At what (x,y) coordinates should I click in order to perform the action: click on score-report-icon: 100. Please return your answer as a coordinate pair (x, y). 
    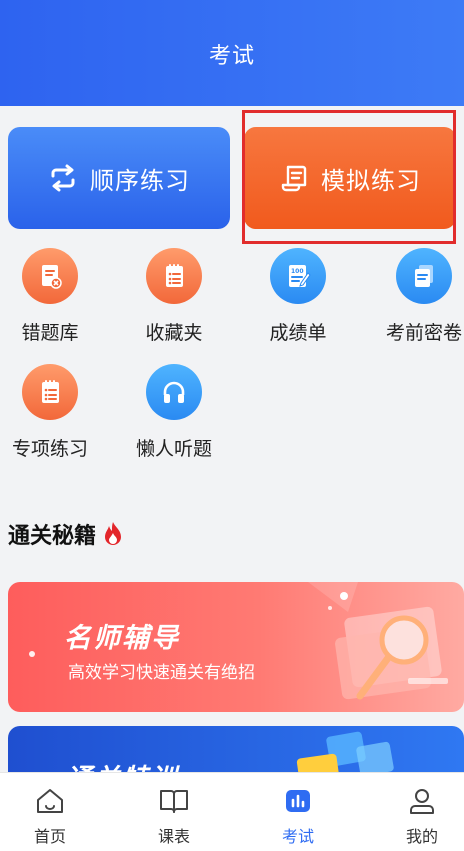
    Looking at the image, I should click on (298, 276).